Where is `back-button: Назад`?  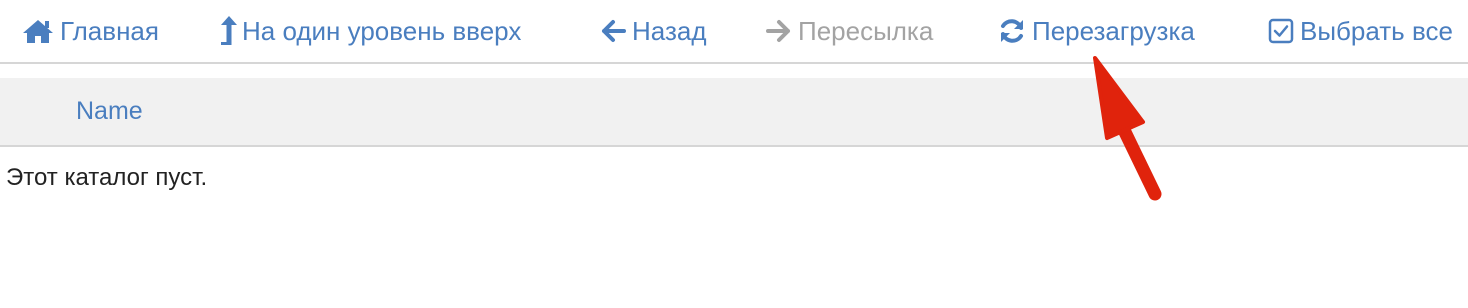 back-button: Назад is located at coordinates (653, 31).